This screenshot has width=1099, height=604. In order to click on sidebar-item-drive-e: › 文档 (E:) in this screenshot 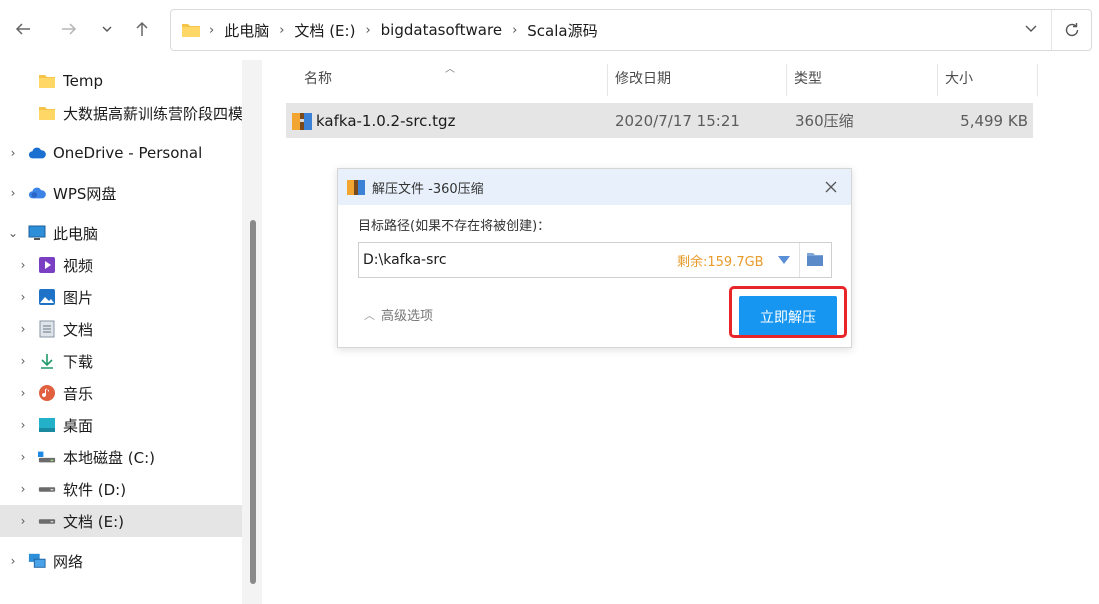, I will do `click(121, 521)`.